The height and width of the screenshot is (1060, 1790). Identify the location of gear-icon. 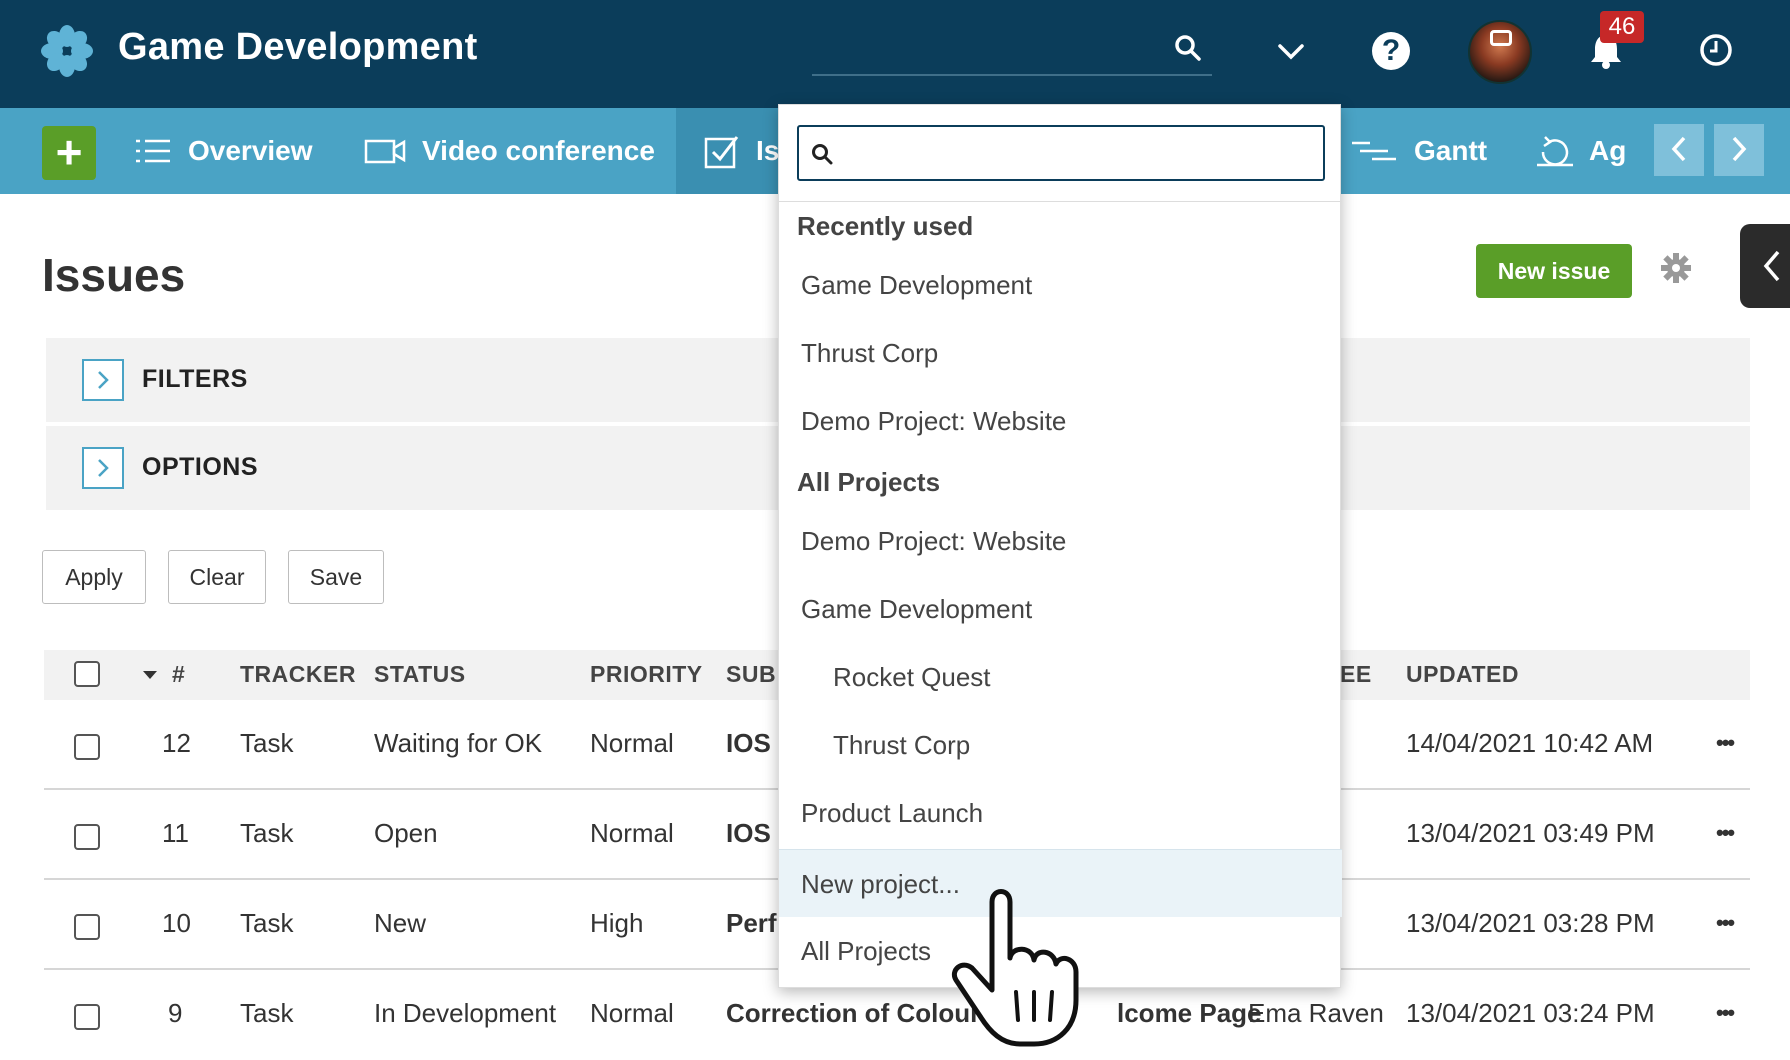
(1676, 268).